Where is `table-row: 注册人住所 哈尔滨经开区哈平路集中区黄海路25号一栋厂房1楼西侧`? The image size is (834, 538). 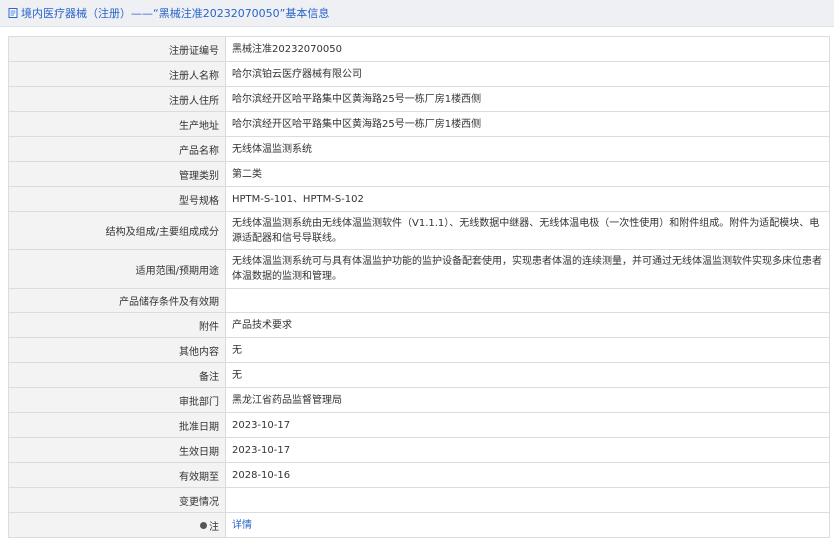 table-row: 注册人住所 哈尔滨经开区哈平路集中区黄海路25号一栋厂房1楼西侧 is located at coordinates (419, 99).